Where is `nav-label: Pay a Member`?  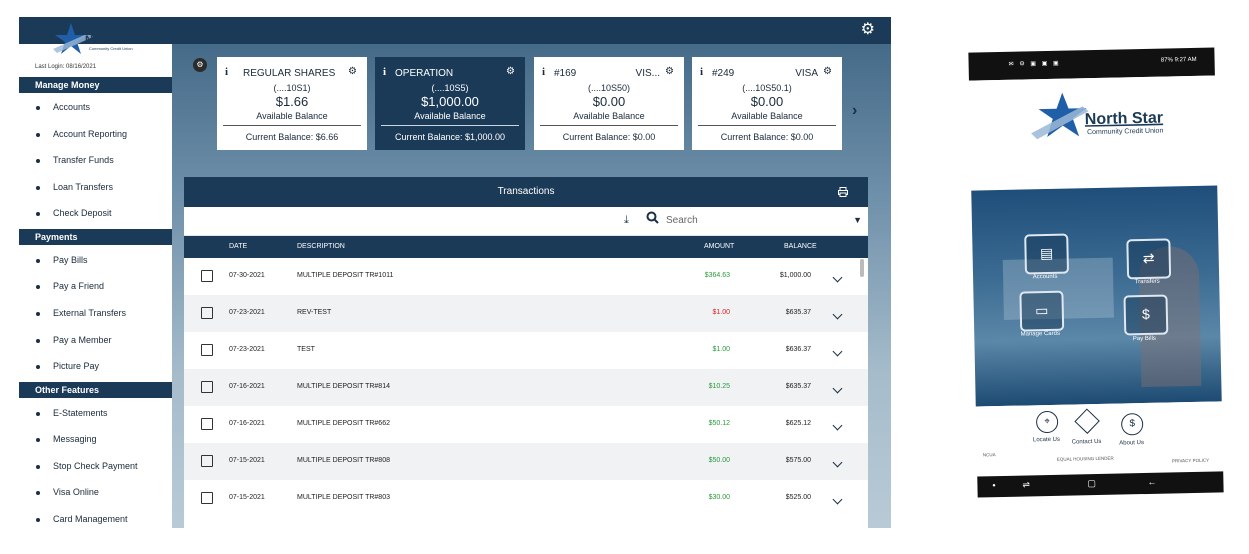
nav-label: Pay a Member is located at coordinates (82, 340).